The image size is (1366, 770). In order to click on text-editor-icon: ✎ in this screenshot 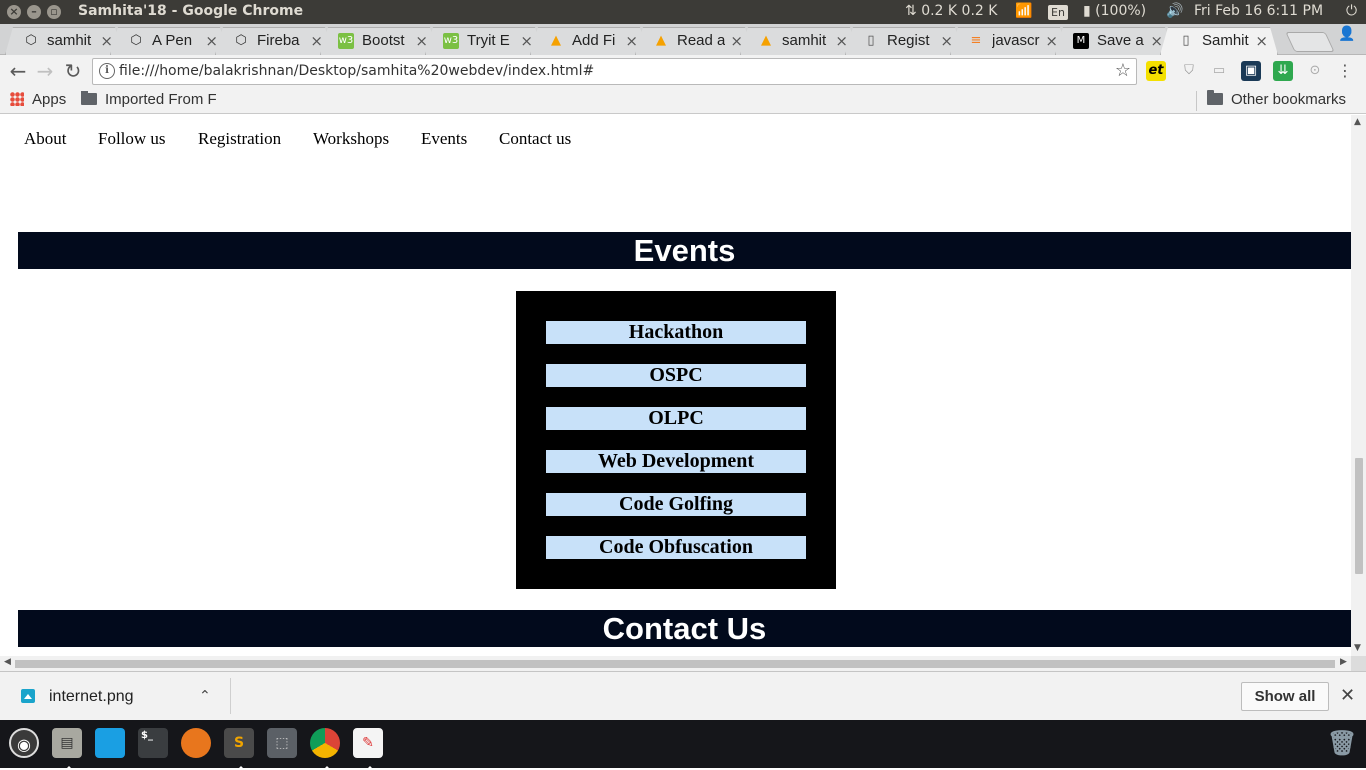, I will do `click(368, 749)`.